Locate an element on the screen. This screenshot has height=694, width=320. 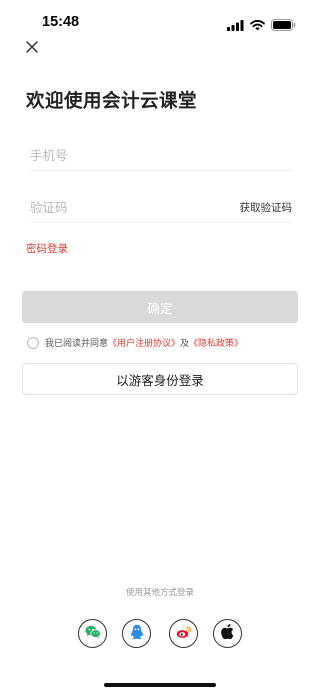
social-login-row is located at coordinates (160, 634).